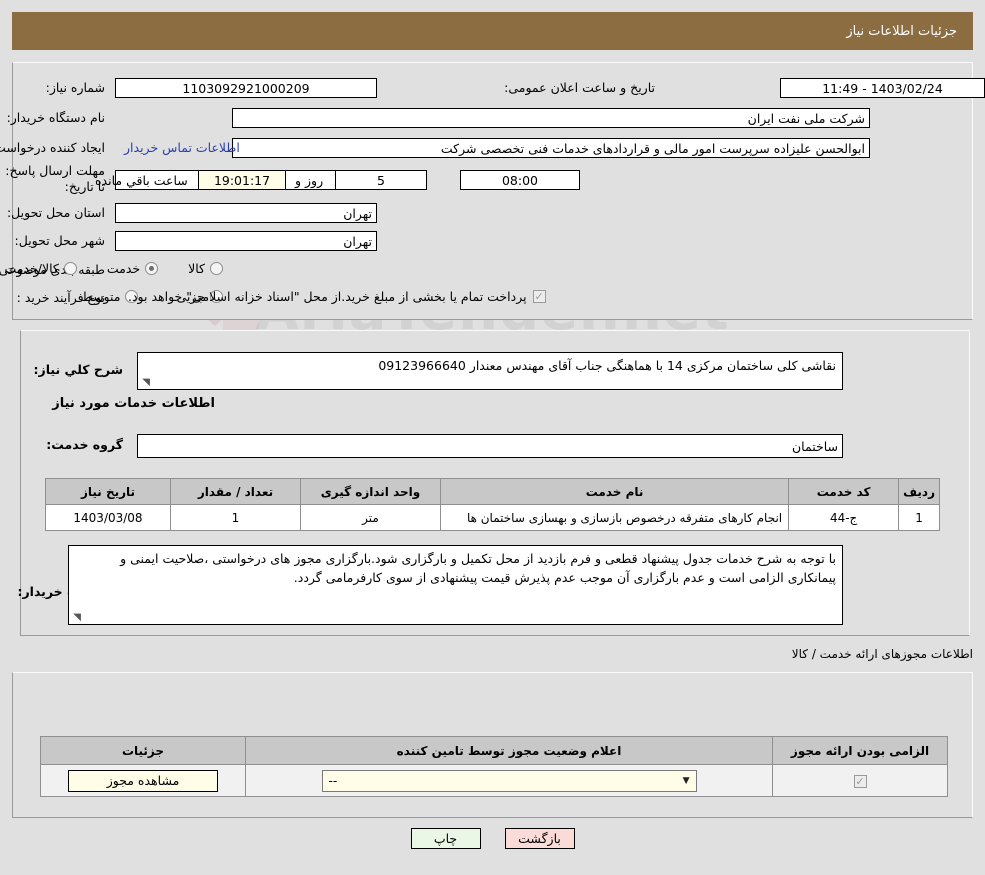 This screenshot has width=985, height=875. What do you see at coordinates (145, 383) in the screenshot?
I see `resize-grip-icon: ◥` at bounding box center [145, 383].